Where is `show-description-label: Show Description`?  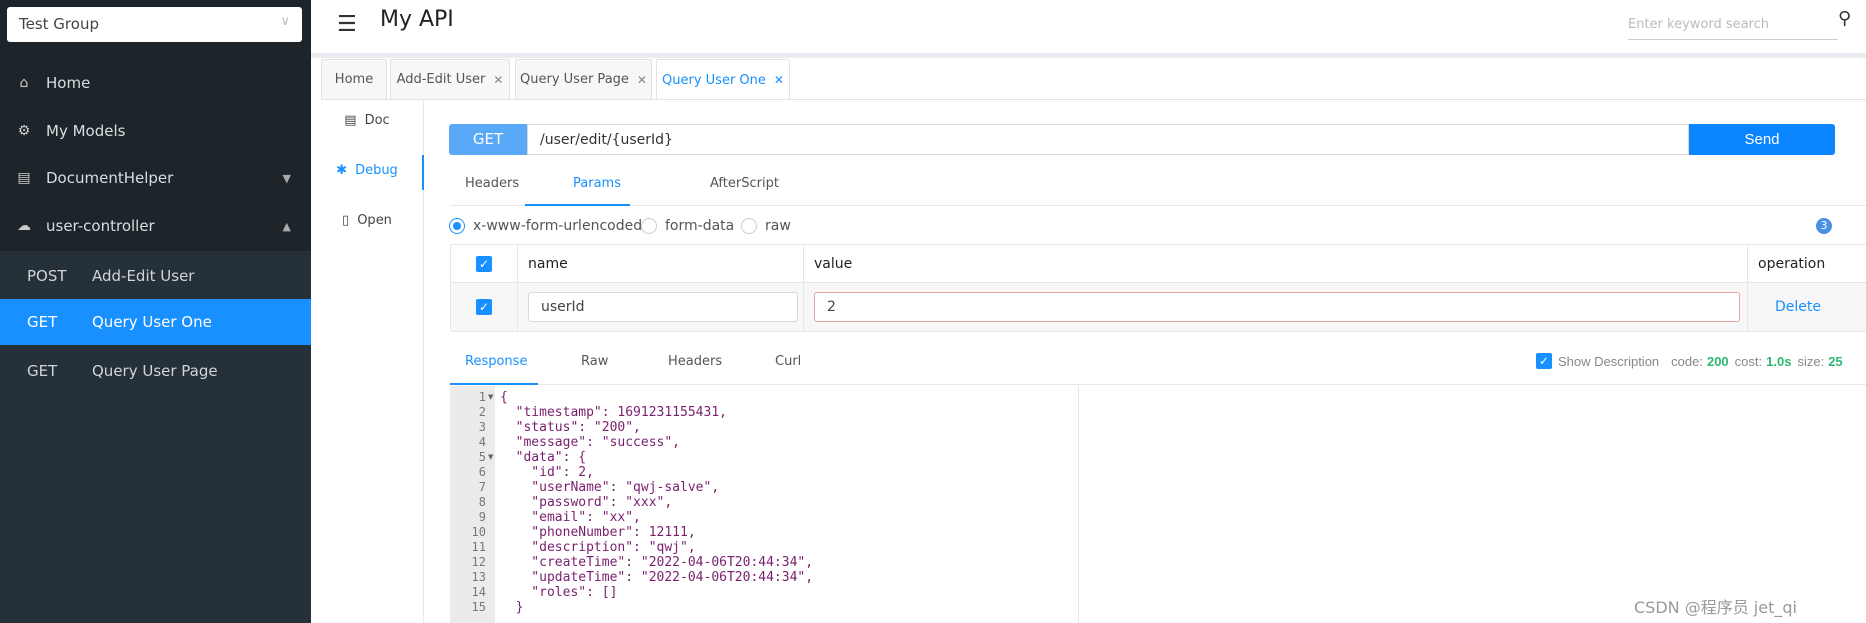
show-description-label: Show Description is located at coordinates (1609, 361).